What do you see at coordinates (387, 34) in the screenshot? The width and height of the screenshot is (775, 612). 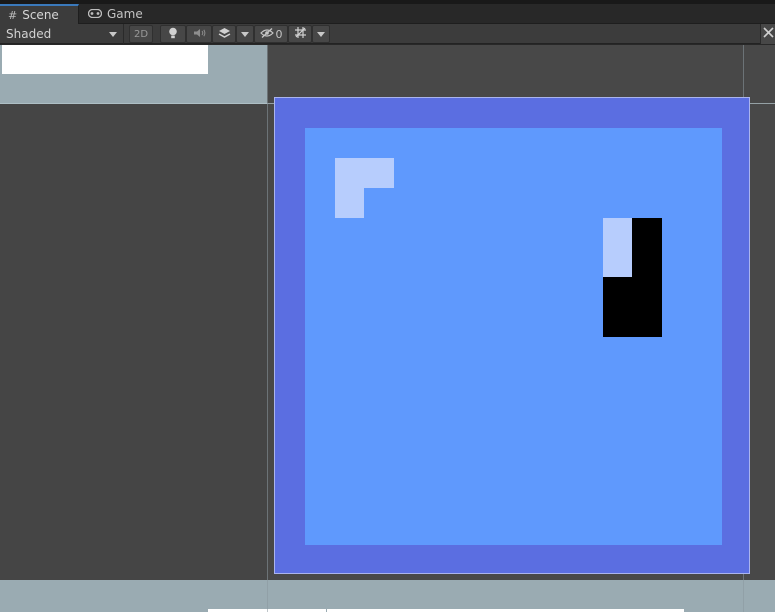 I see `scene-toolbar: Shaded 2D 0` at bounding box center [387, 34].